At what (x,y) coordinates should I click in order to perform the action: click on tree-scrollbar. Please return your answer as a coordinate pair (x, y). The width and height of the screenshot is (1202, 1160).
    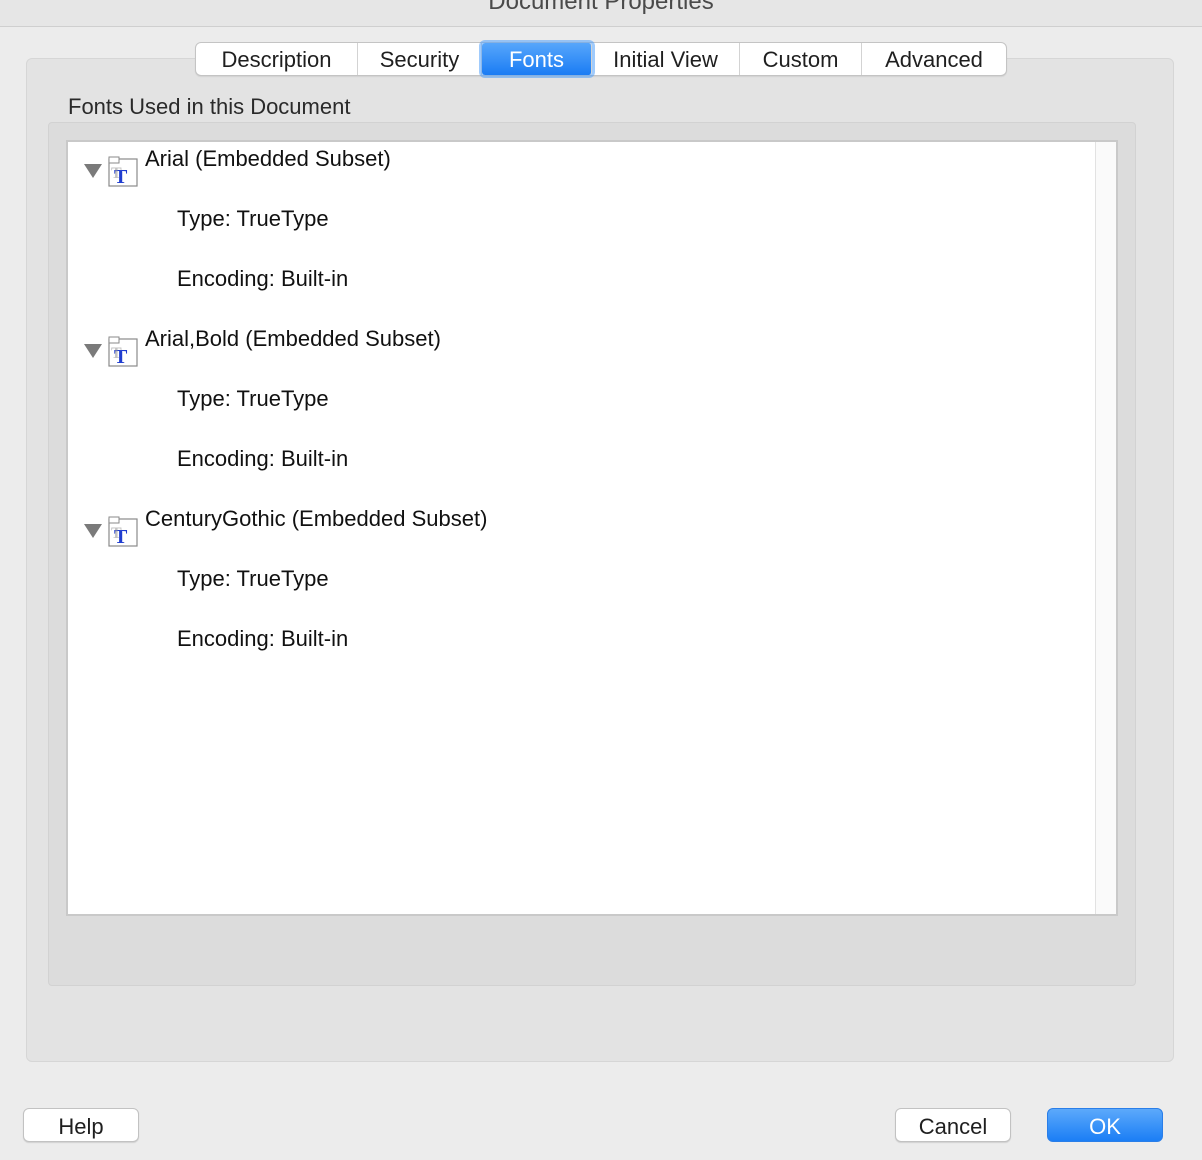
    Looking at the image, I should click on (1105, 528).